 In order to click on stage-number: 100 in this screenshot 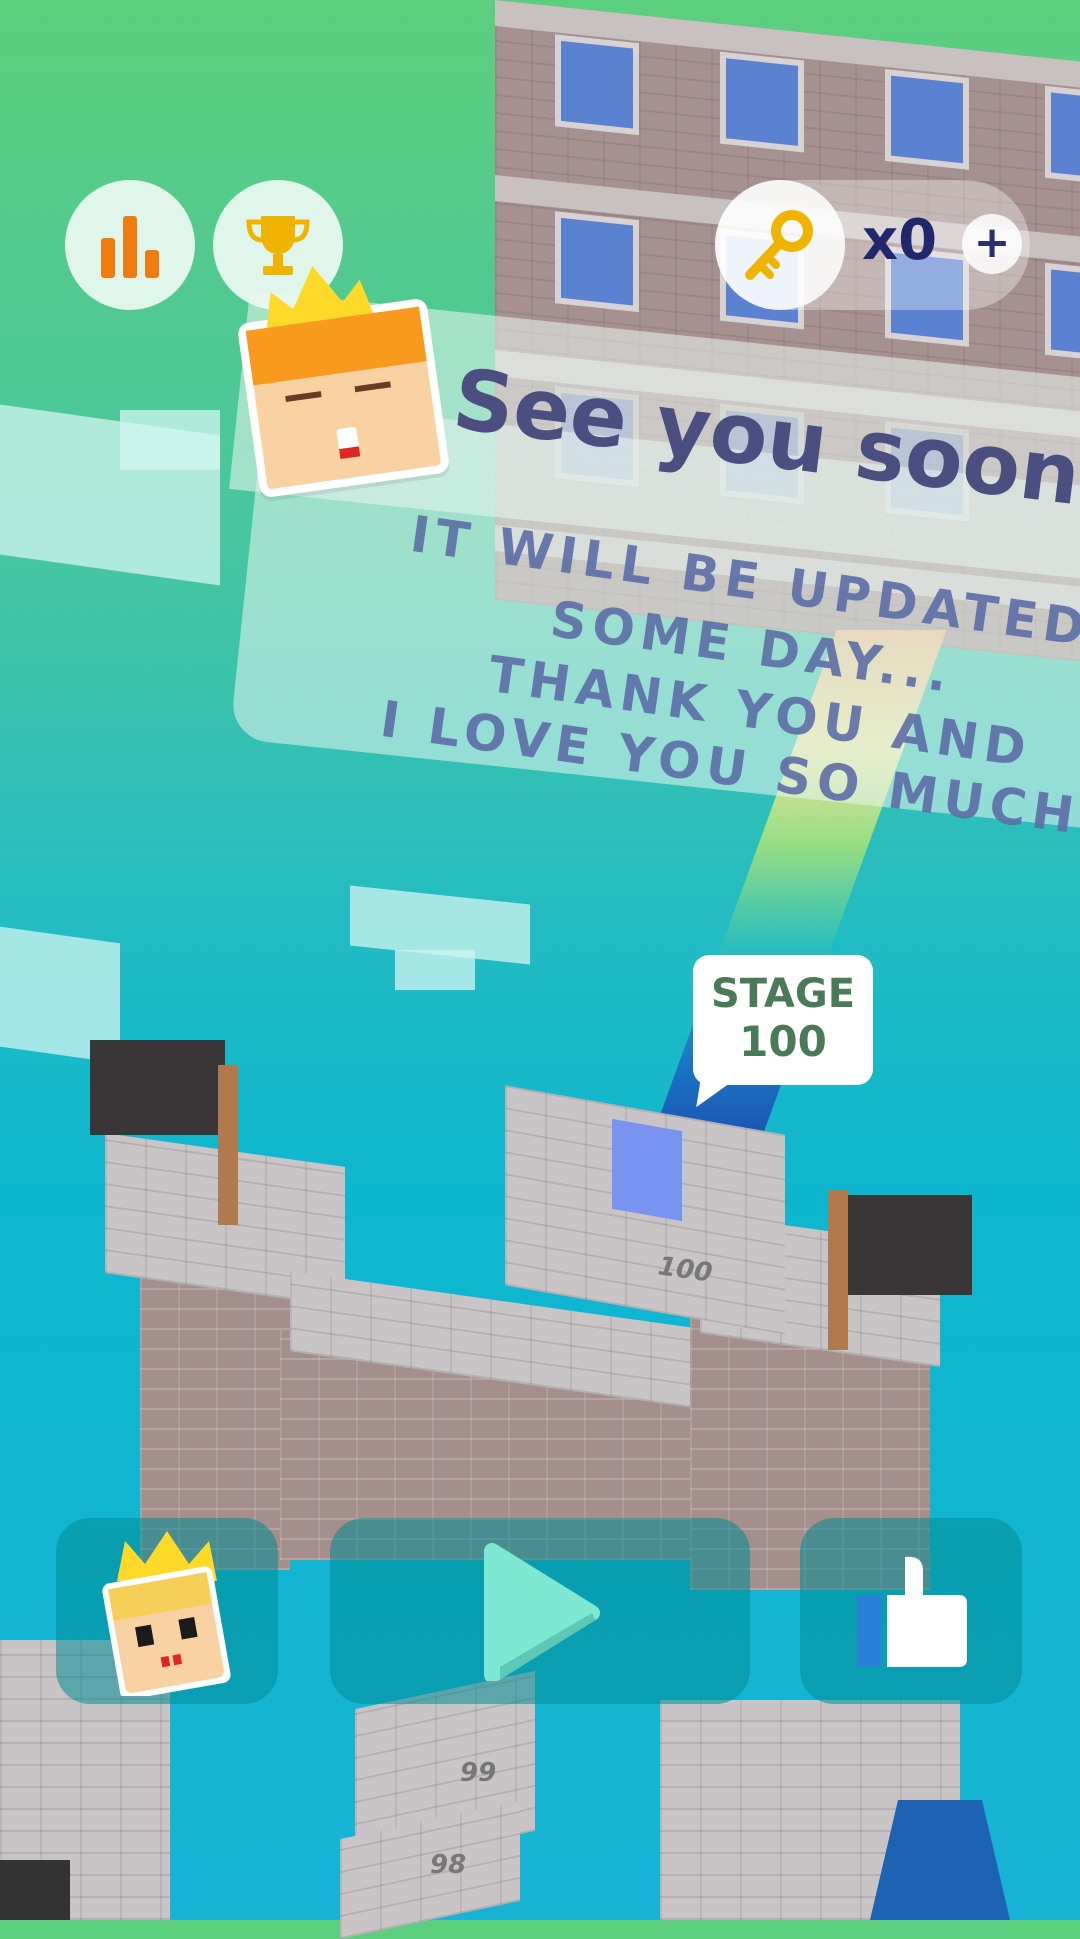, I will do `click(783, 1041)`.